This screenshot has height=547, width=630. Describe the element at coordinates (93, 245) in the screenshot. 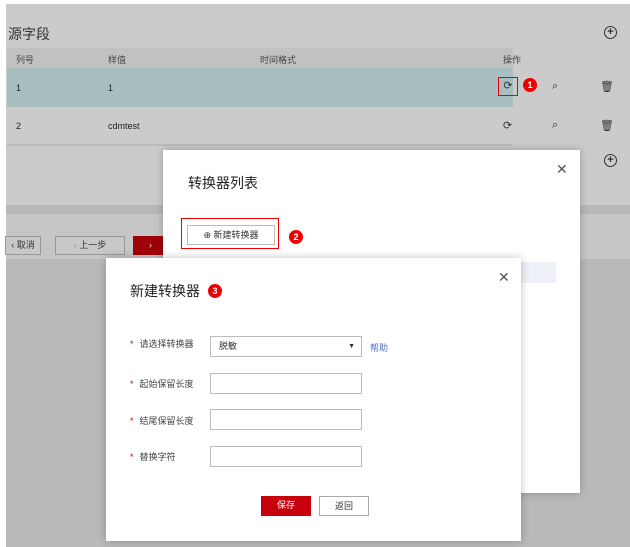

I see `prev-label: 上一步` at that location.